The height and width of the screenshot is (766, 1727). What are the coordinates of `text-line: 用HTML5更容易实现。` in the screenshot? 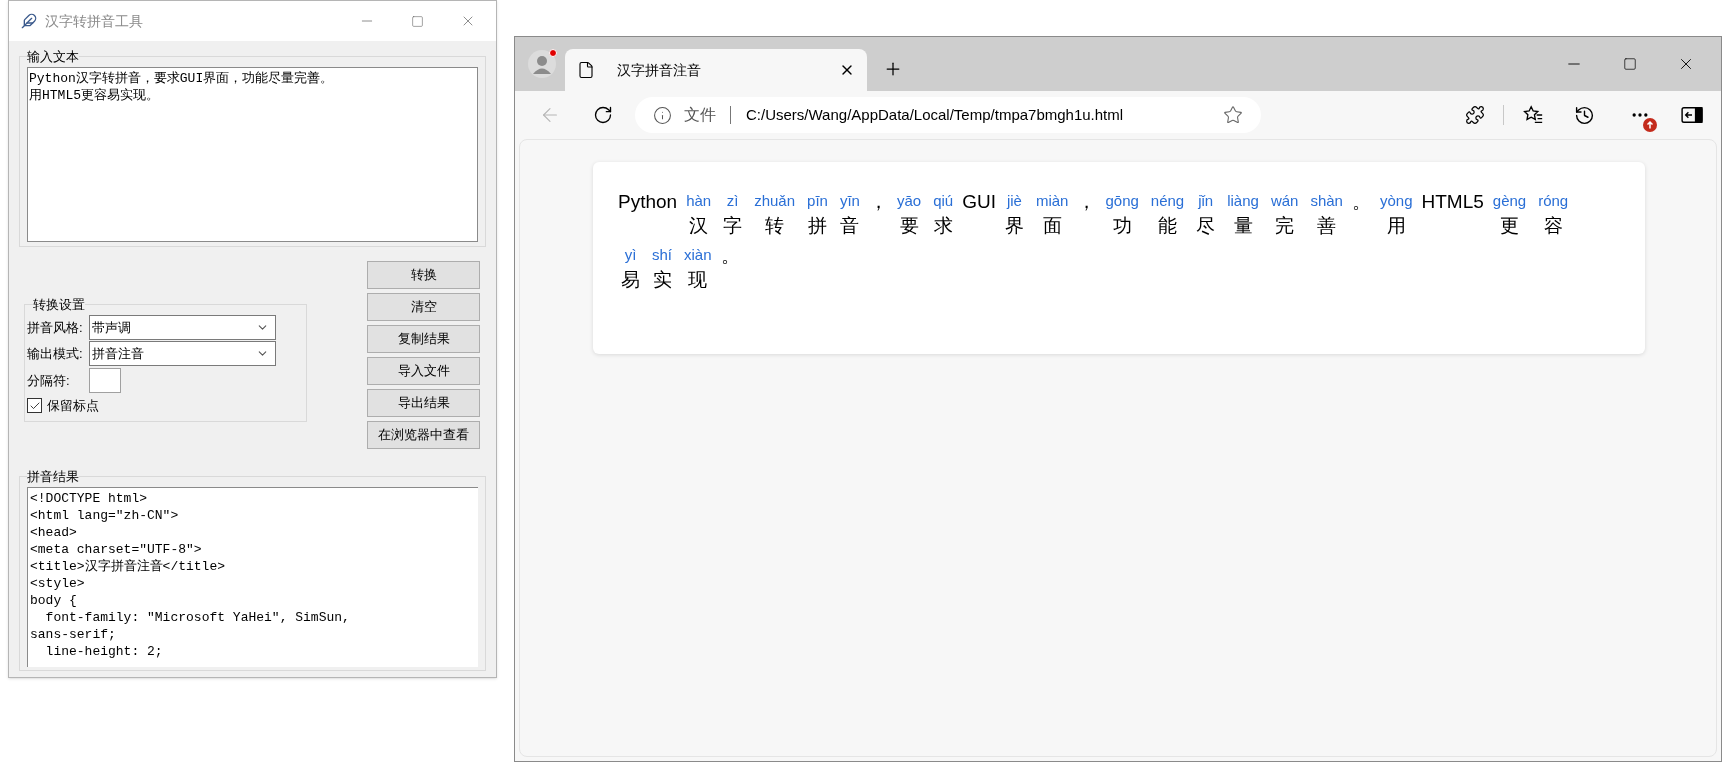 It's located at (94, 95).